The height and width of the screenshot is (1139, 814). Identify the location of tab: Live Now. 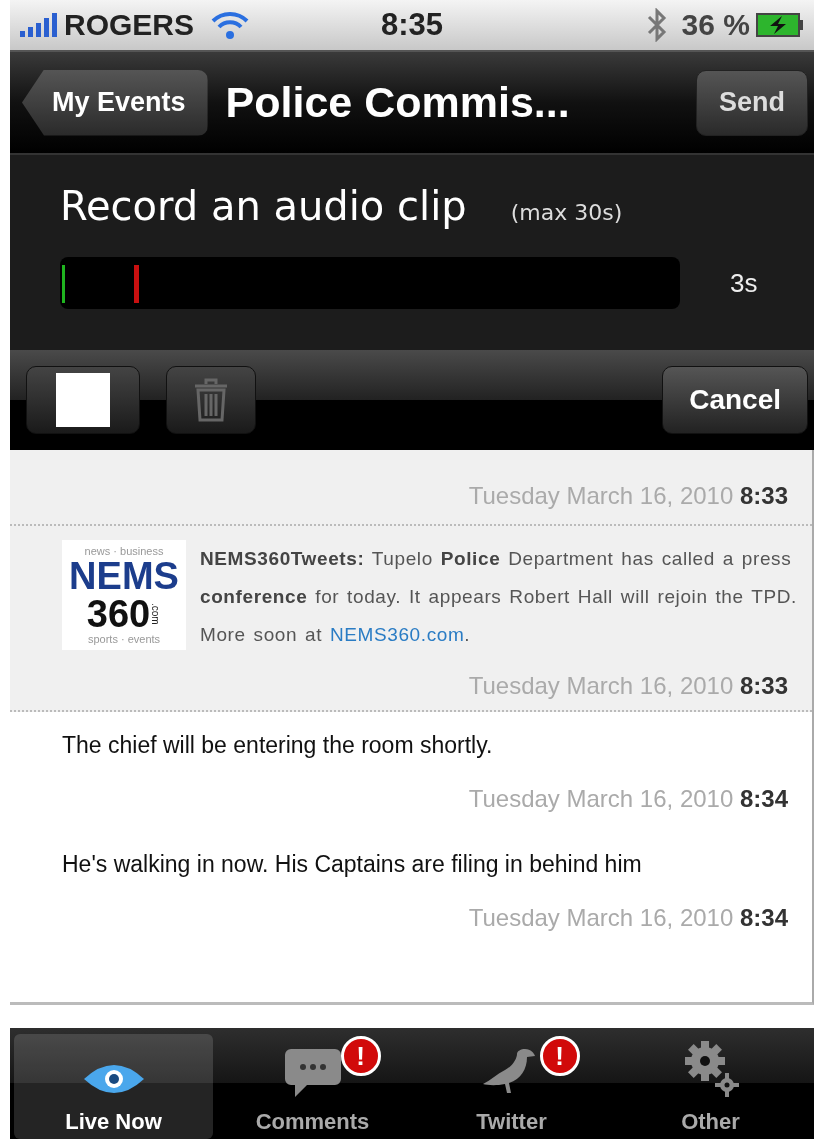
(113, 1086).